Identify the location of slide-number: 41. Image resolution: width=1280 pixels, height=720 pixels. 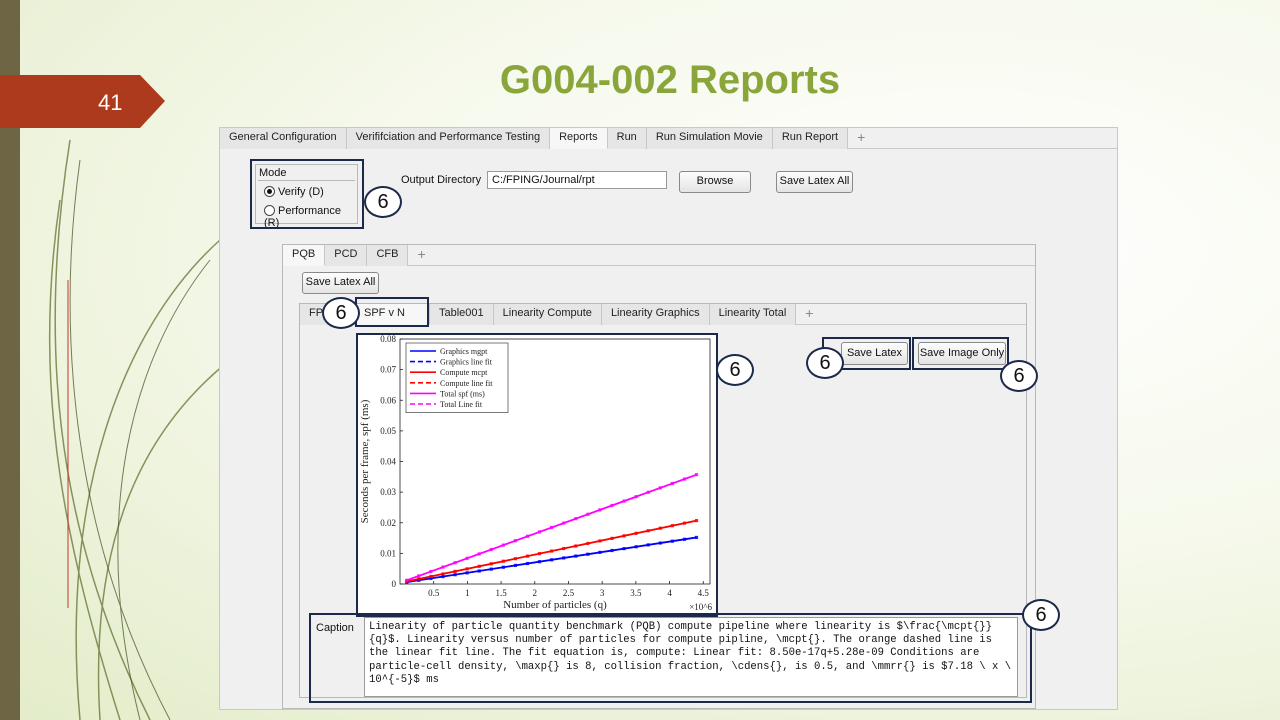
(82, 101).